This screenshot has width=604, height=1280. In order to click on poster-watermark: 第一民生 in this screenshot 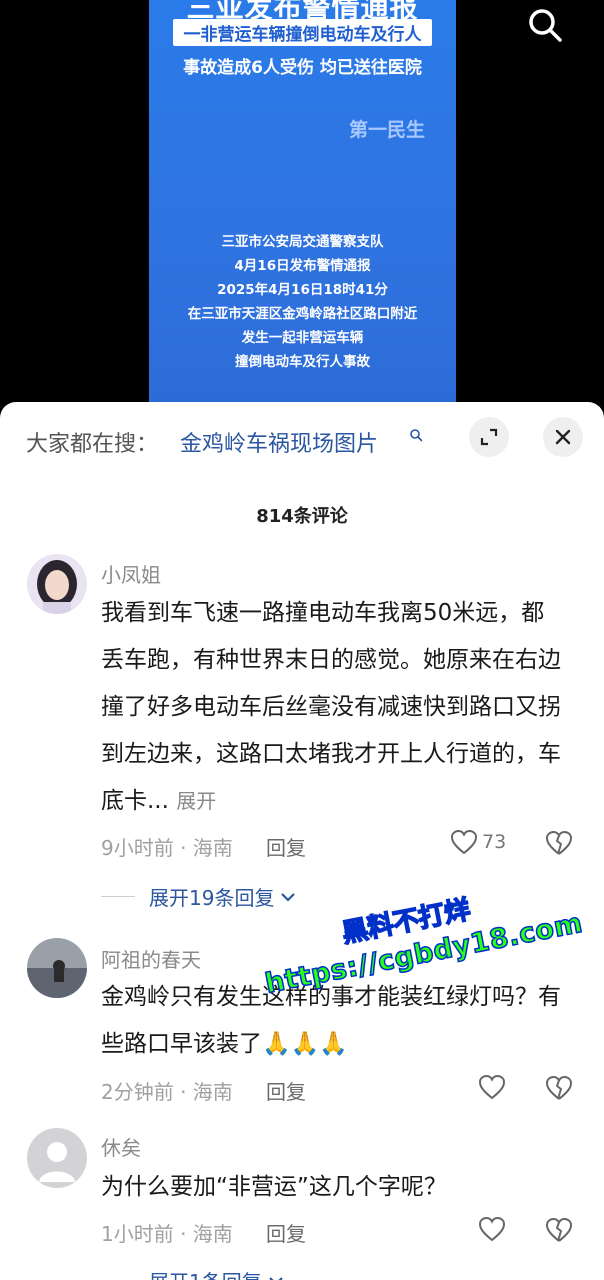, I will do `click(387, 130)`.